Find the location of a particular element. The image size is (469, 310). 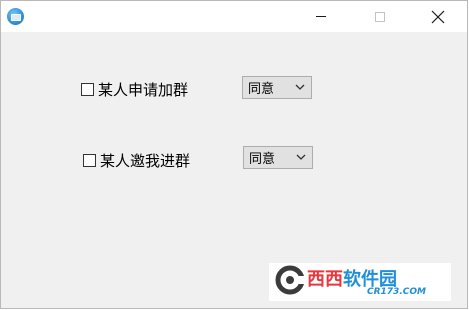

apply-join-checkbox-label: 某人申请加群 is located at coordinates (134, 89).